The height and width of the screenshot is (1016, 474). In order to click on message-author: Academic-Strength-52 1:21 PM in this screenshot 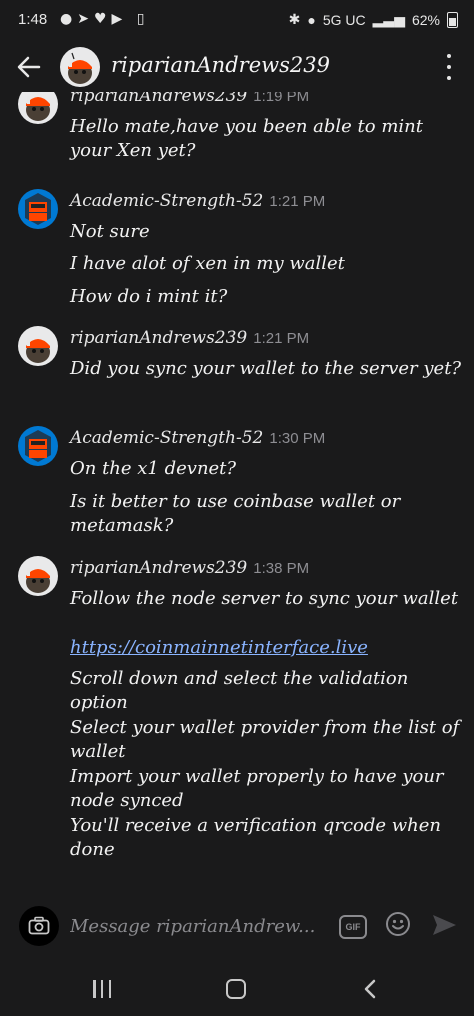, I will do `click(197, 201)`.